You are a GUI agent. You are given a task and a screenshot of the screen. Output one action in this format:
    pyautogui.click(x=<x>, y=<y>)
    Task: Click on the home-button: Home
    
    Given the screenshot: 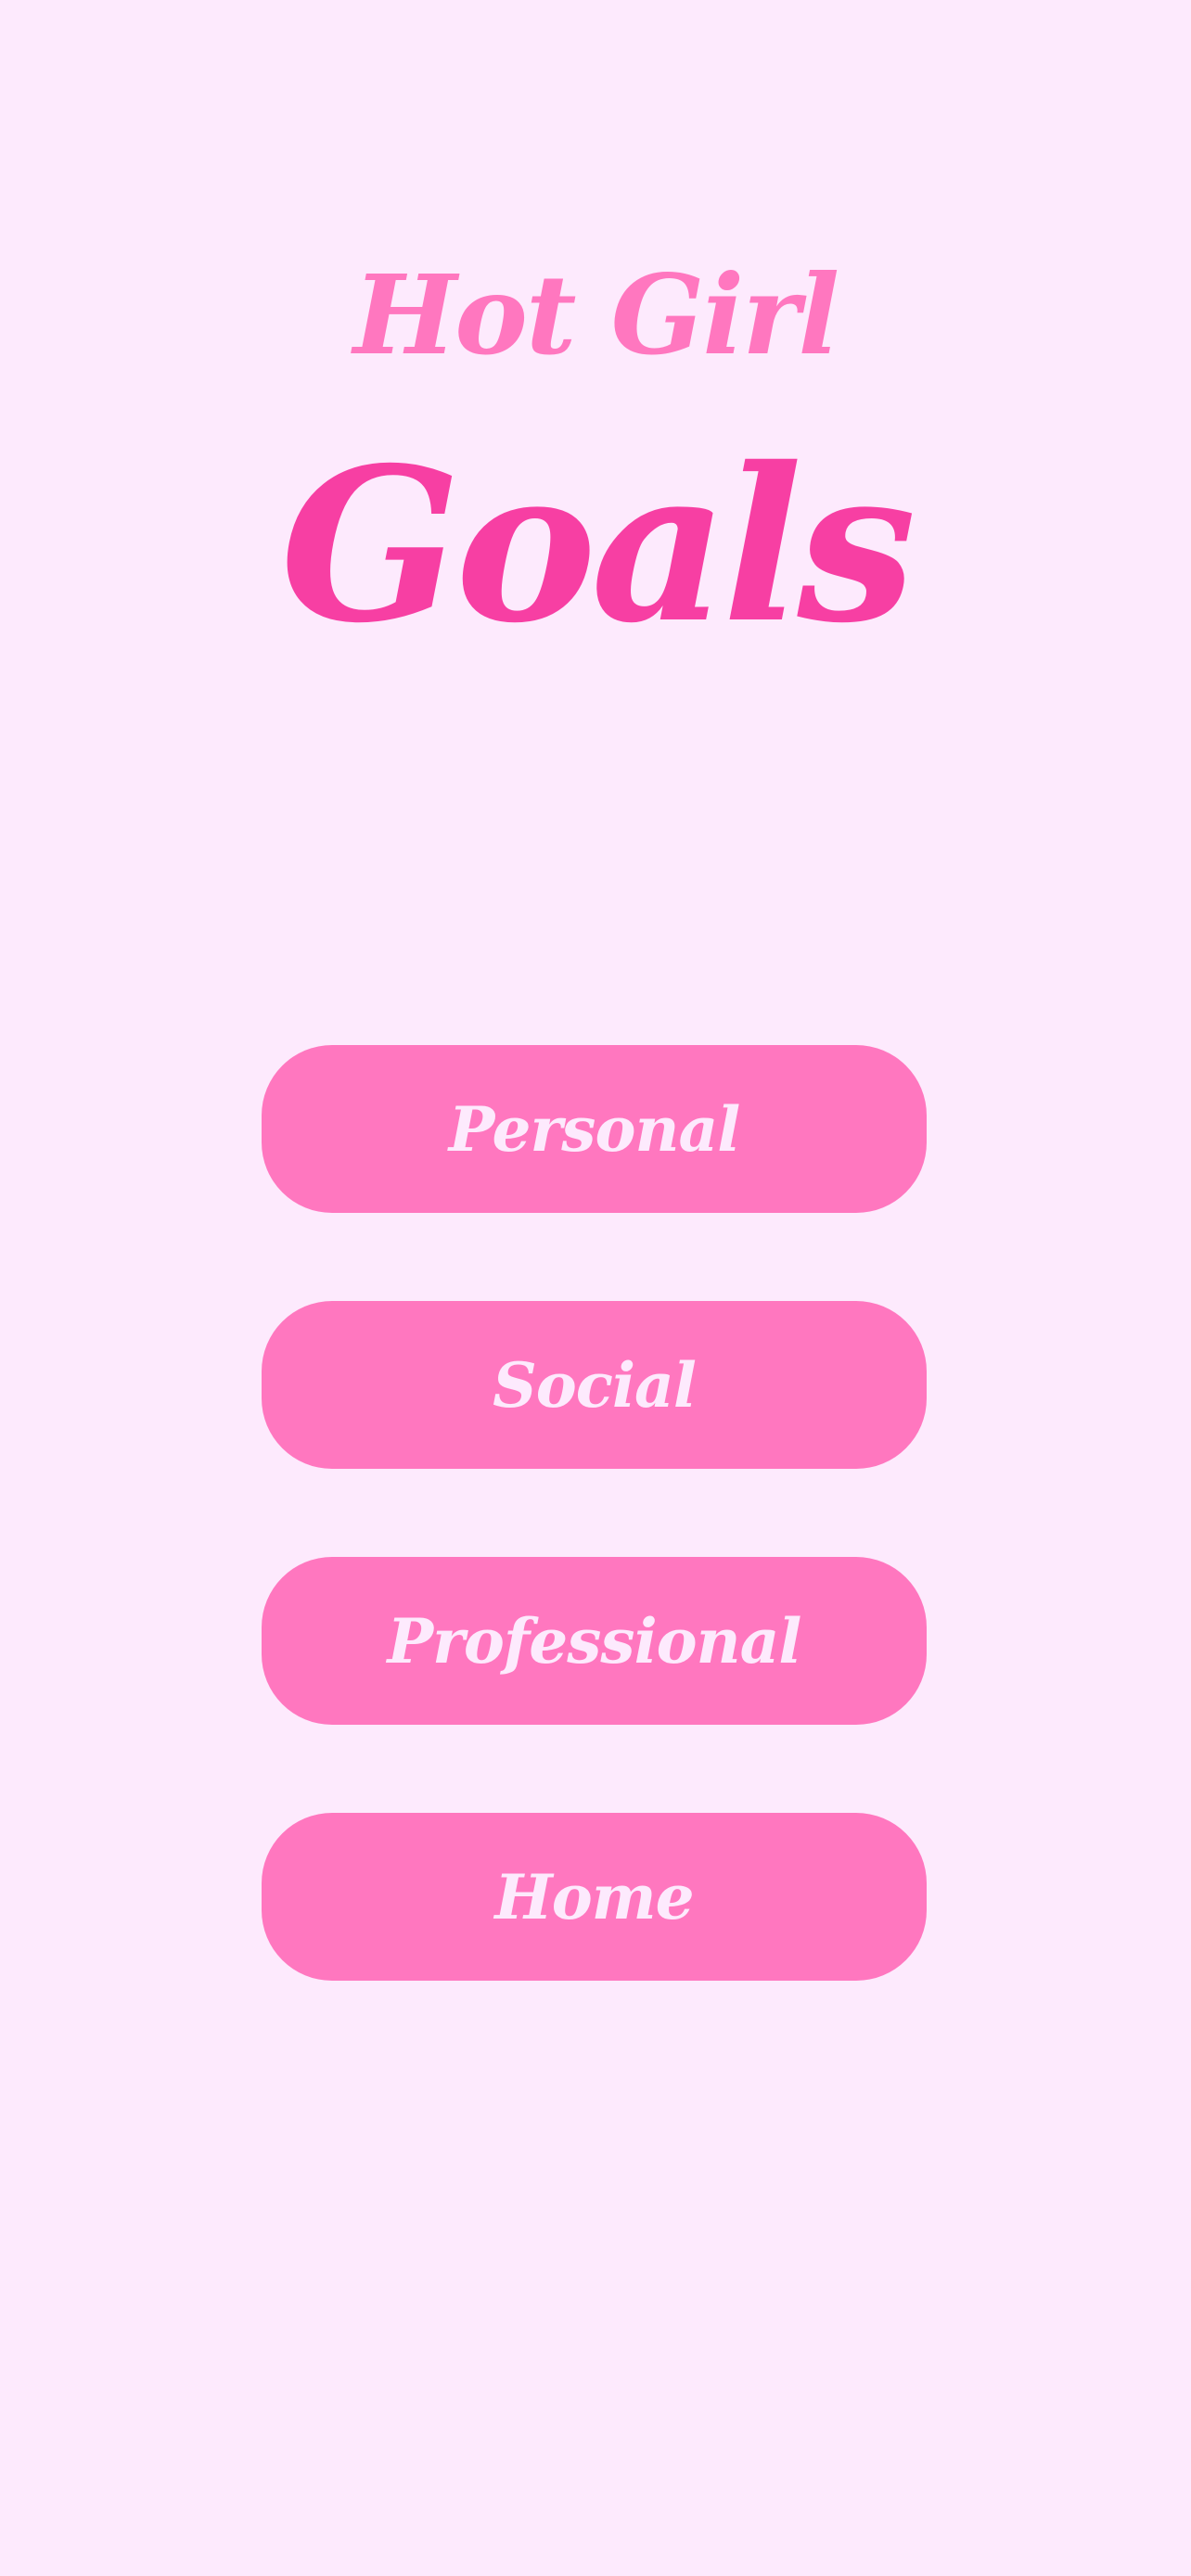 What is the action you would take?
    pyautogui.click(x=594, y=1897)
    